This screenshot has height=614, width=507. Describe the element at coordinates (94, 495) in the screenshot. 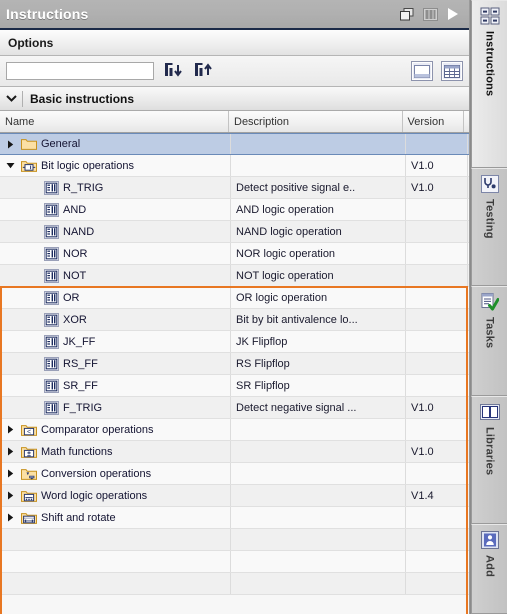

I see `row-name-label: Word logic operations` at that location.